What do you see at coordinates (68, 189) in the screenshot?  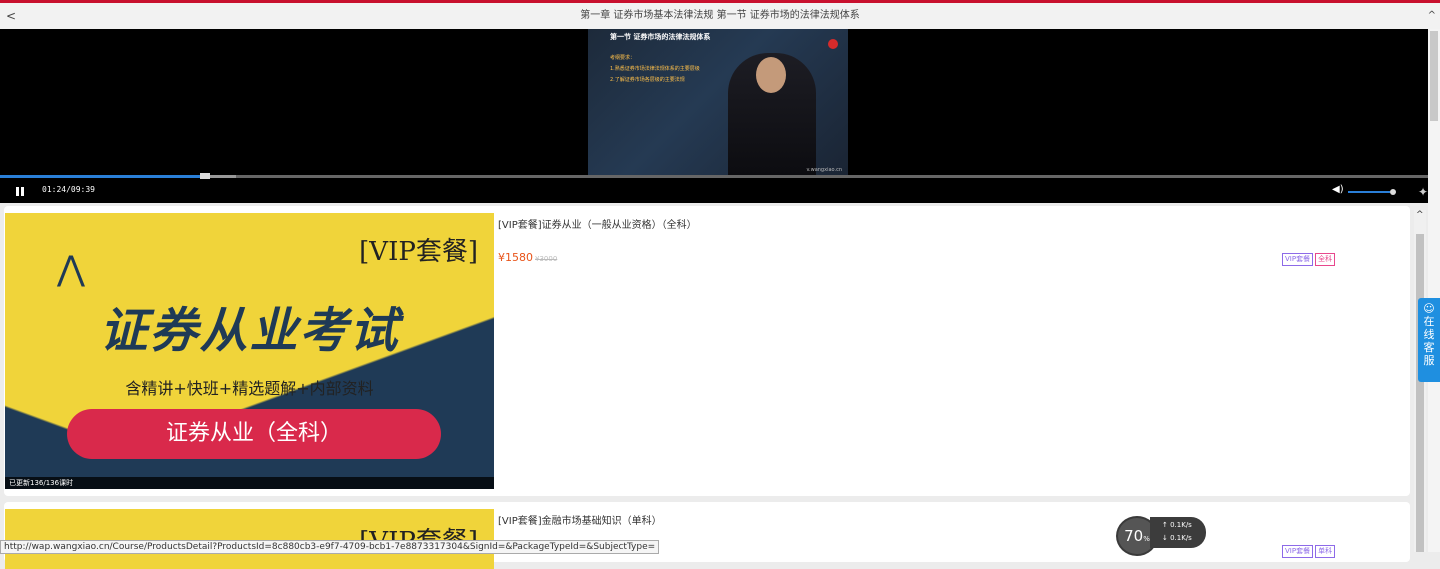 I see `time-display: 01:24/09:39` at bounding box center [68, 189].